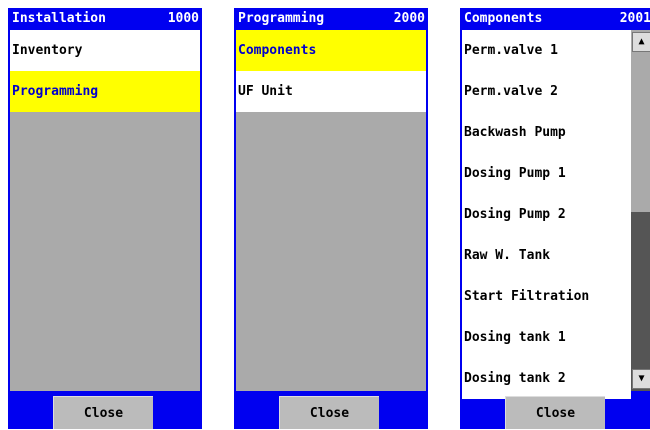  Describe the element at coordinates (546, 91) in the screenshot. I see `list-item-perm-valve-2: Perm.valve 2` at that location.